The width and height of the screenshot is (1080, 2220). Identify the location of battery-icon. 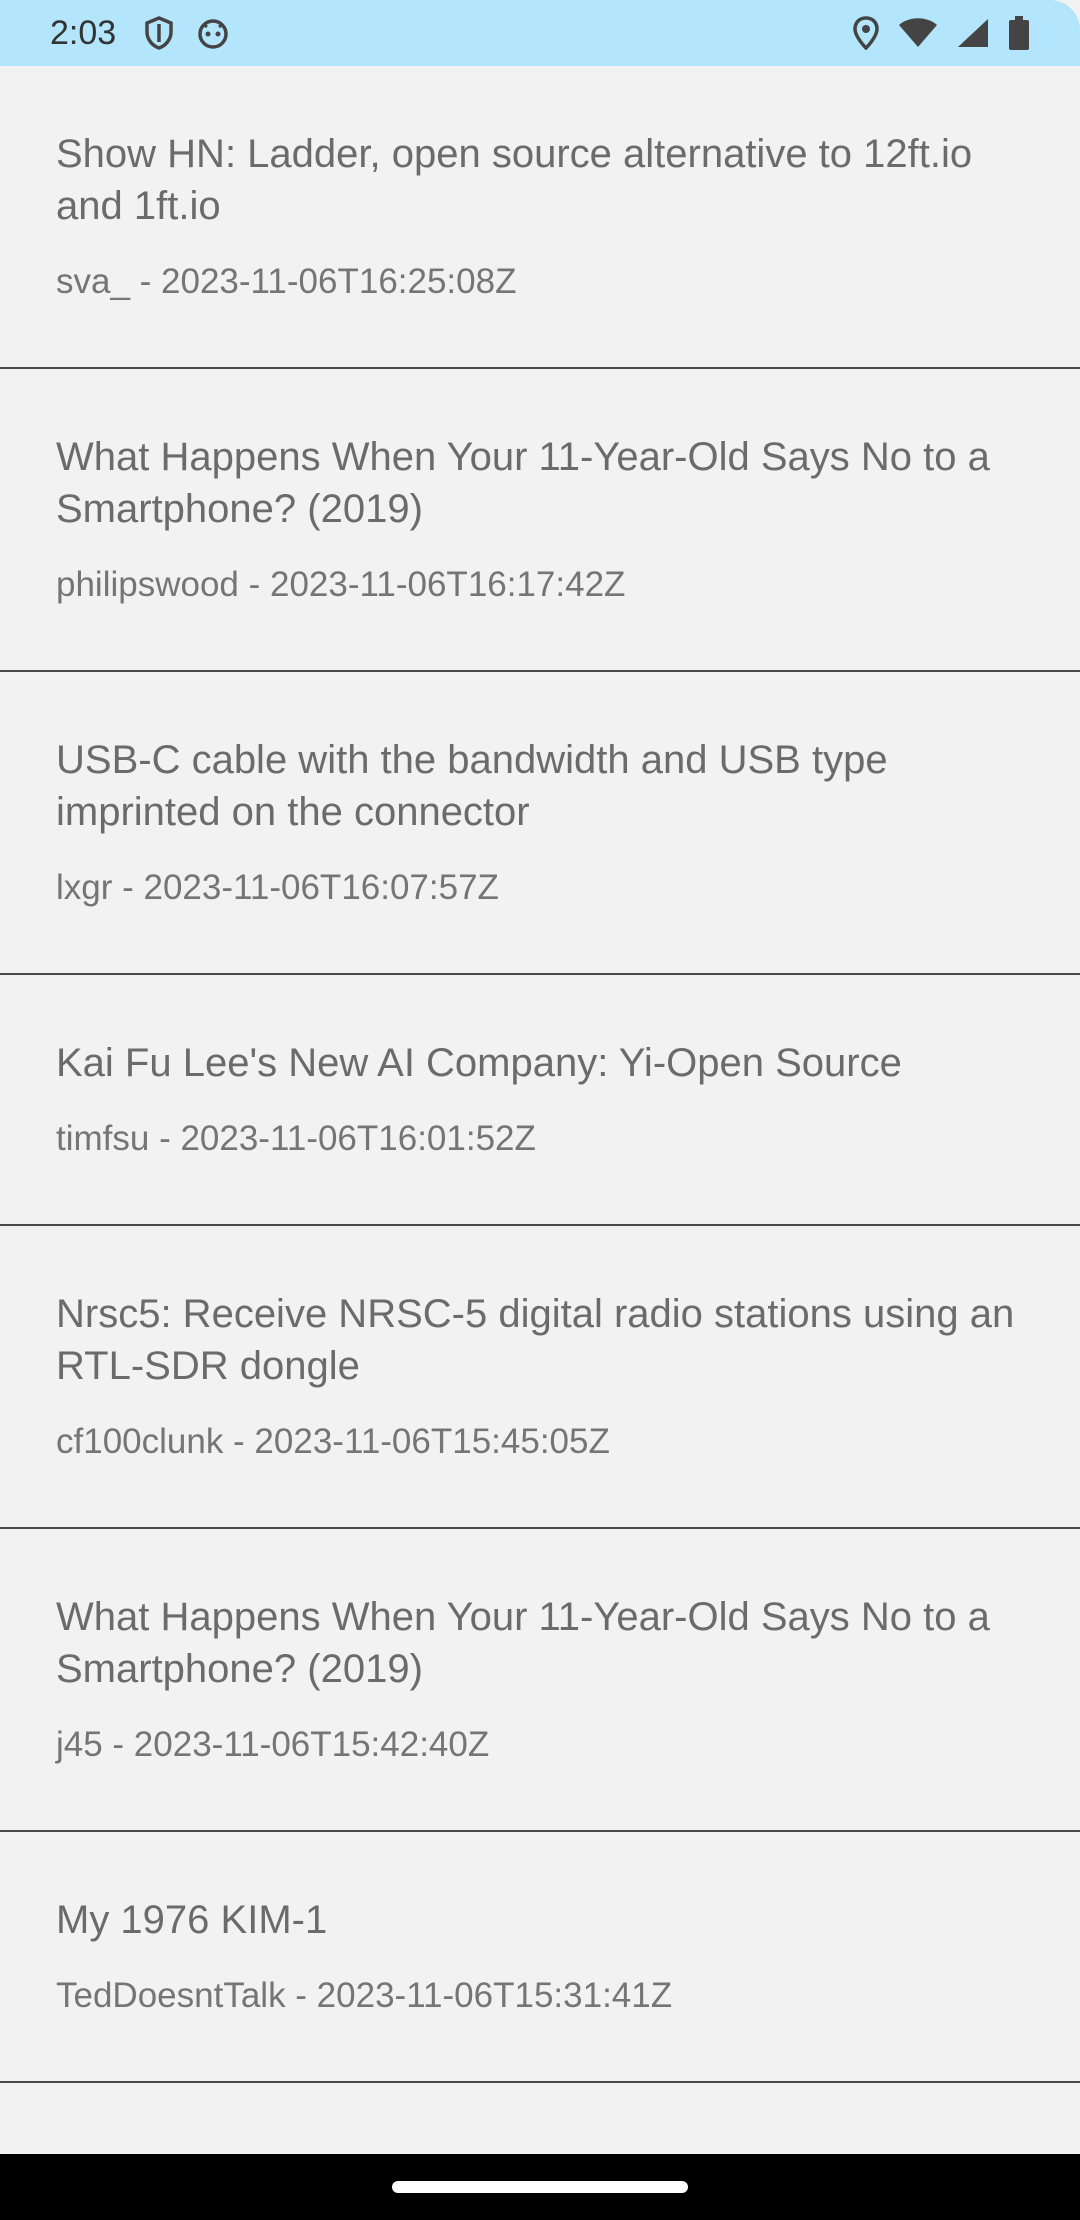
(1019, 33).